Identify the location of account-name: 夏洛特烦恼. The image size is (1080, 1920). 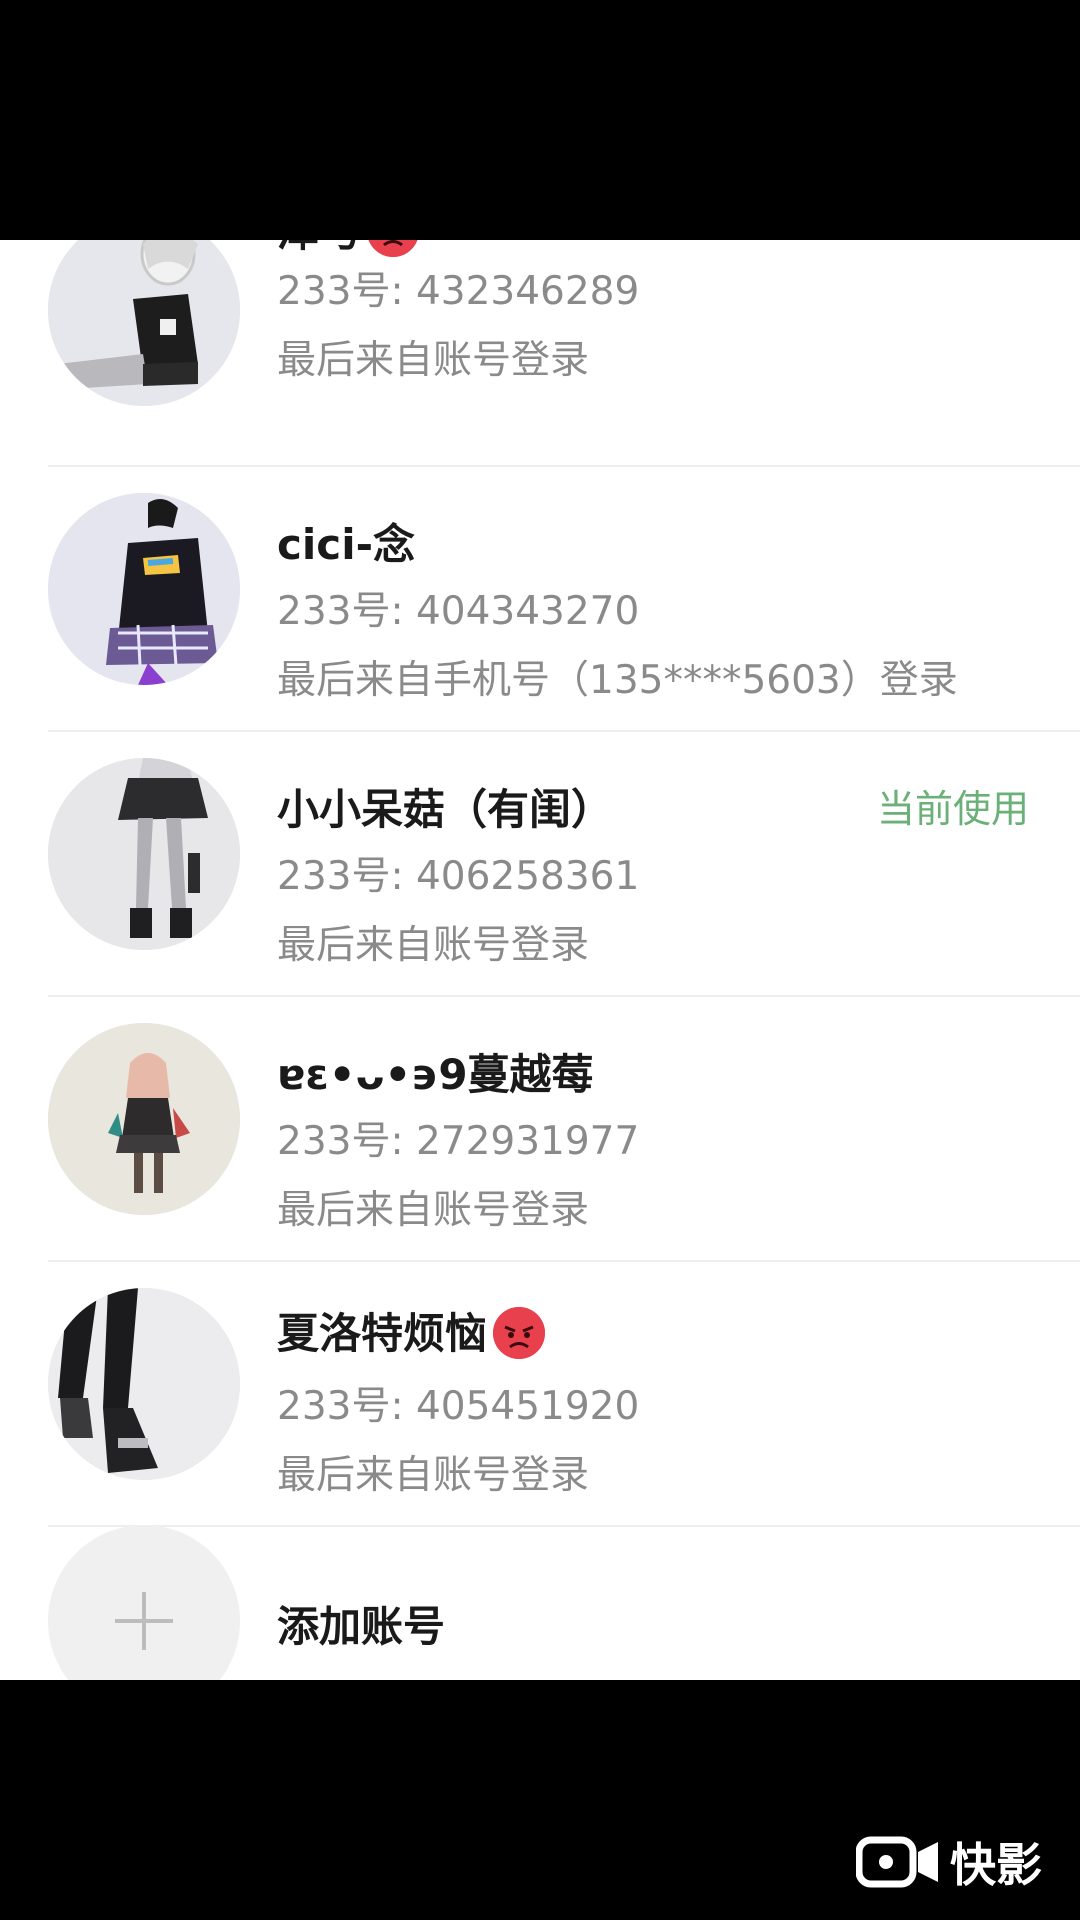
(411, 1331).